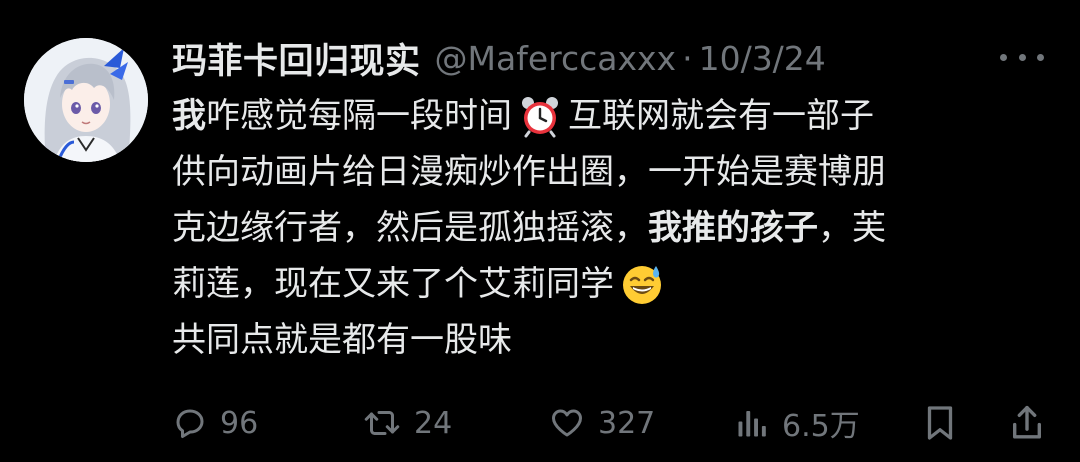  What do you see at coordinates (556, 58) in the screenshot?
I see `author-handle: @Maferccaxxx` at bounding box center [556, 58].